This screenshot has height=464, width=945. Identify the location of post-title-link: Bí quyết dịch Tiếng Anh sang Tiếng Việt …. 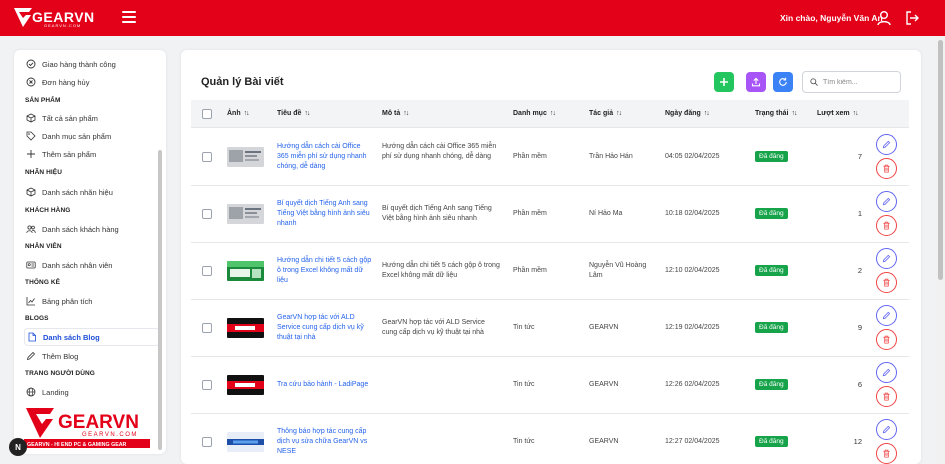
(325, 214).